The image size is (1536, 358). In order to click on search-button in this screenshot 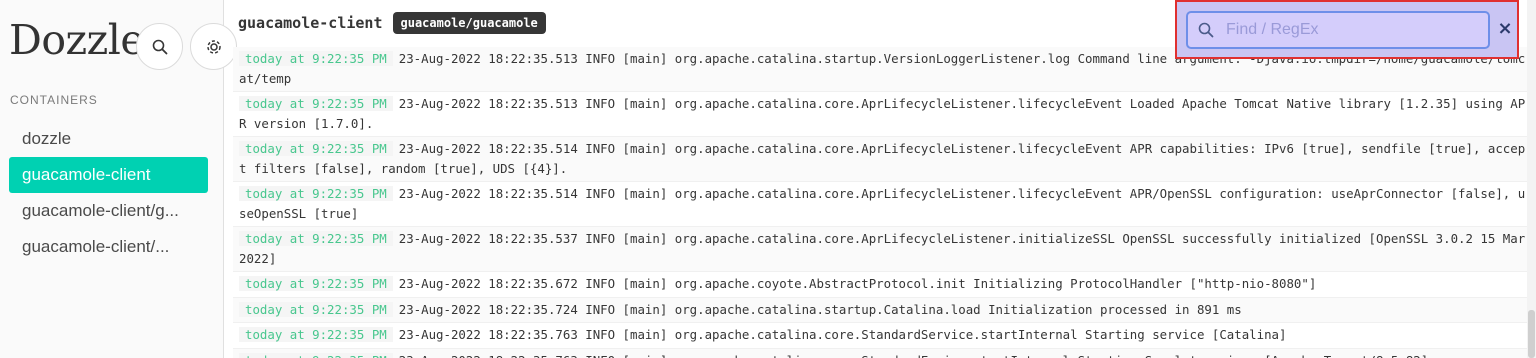, I will do `click(159, 46)`.